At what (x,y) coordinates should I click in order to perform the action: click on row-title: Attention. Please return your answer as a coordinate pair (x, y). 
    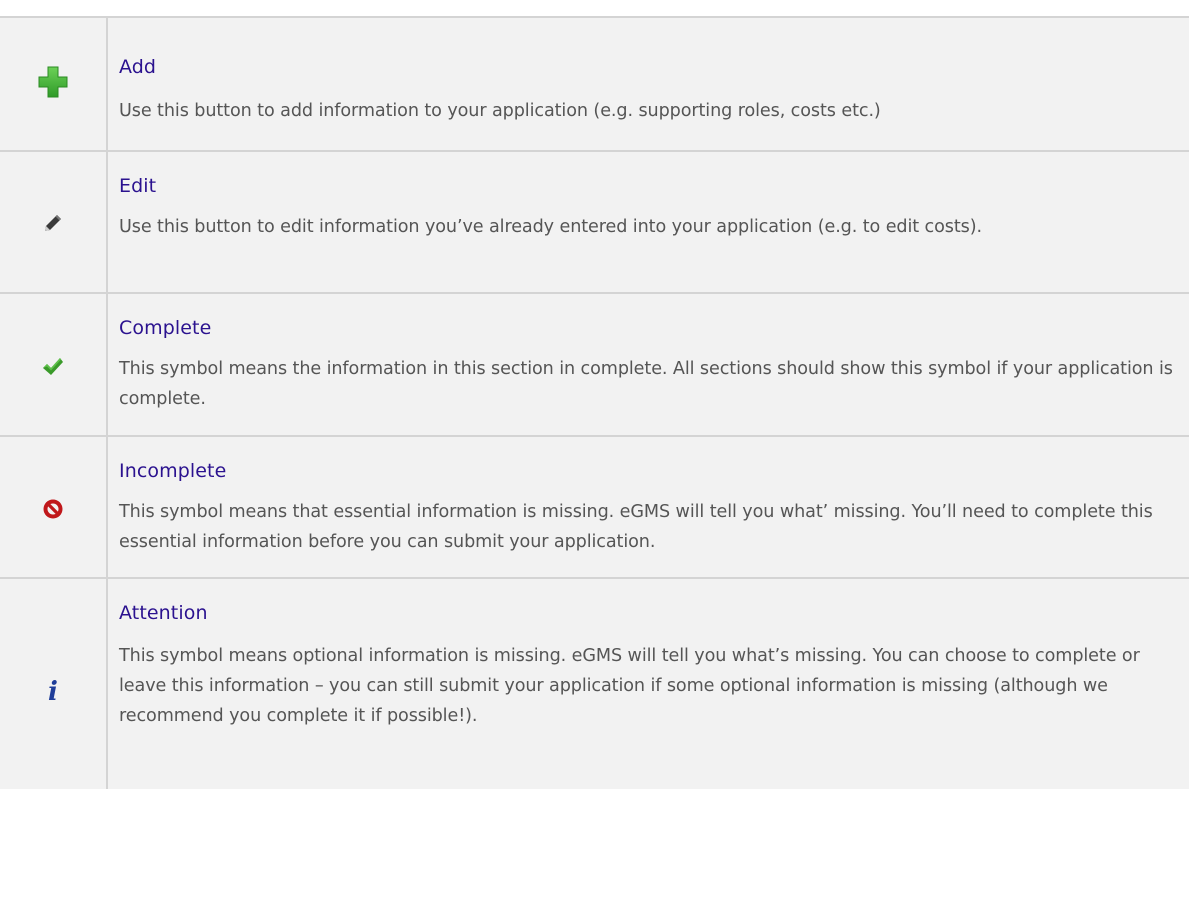
    Looking at the image, I should click on (163, 613).